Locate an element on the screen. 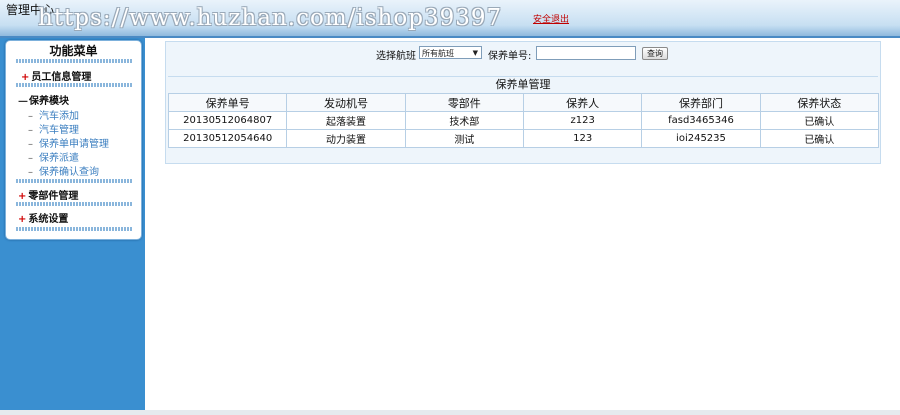  route-select: 所有航班 ▼ is located at coordinates (450, 52).